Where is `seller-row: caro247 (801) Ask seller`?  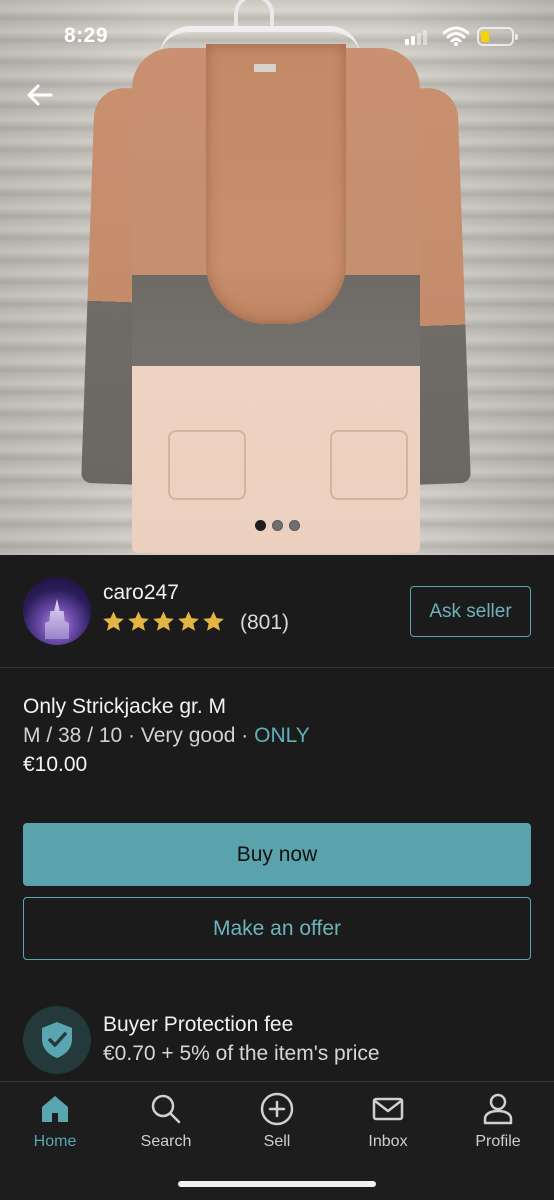 seller-row: caro247 (801) Ask seller is located at coordinates (277, 611).